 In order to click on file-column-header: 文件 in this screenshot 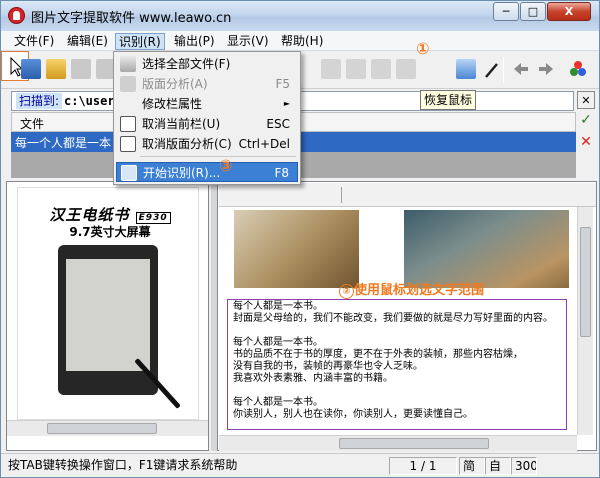, I will do `click(32, 123)`.